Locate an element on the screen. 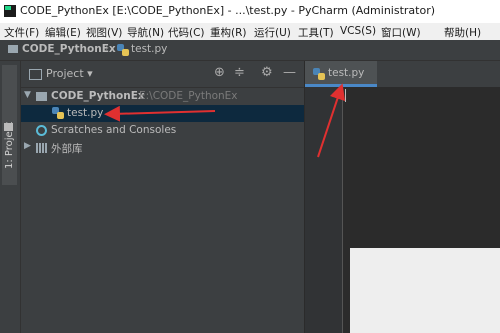 The width and height of the screenshot is (500, 333). expand-arrow-icon: ▼ is located at coordinates (27, 95).